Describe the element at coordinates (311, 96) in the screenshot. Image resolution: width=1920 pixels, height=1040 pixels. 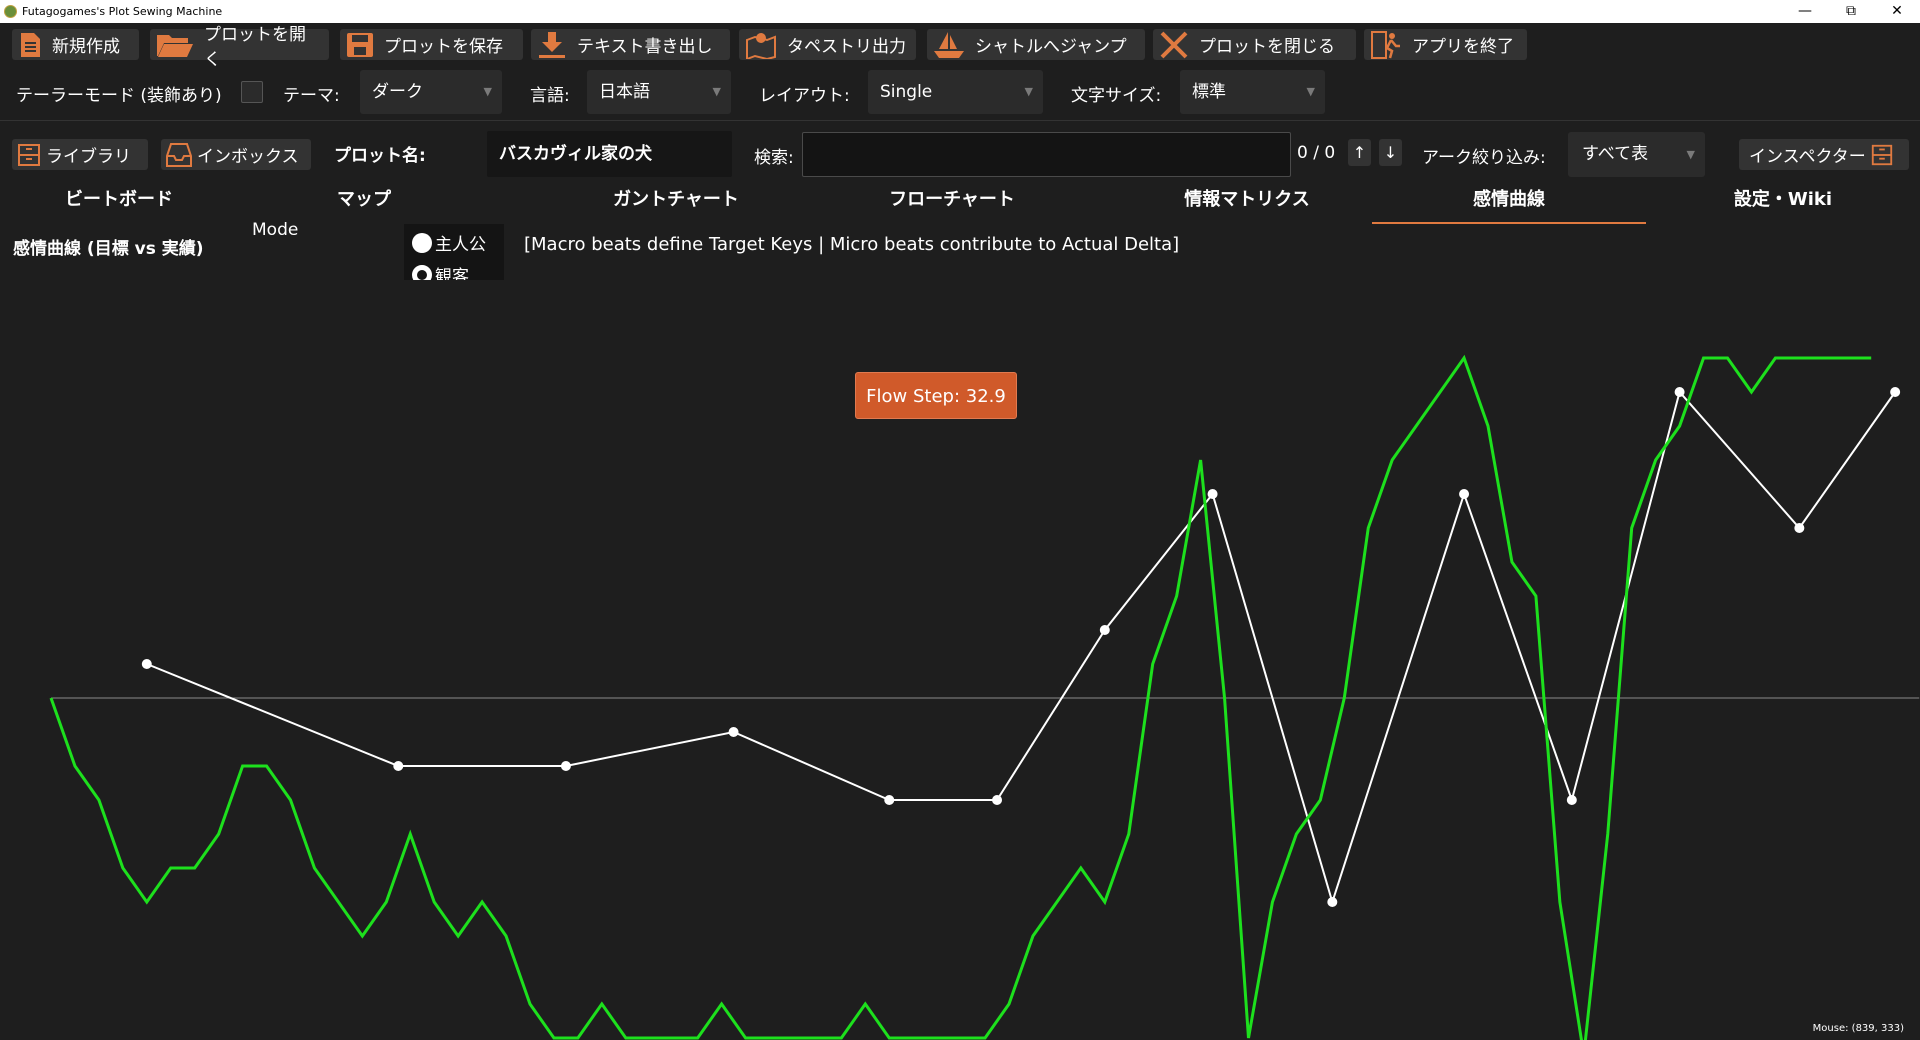
I see `theme-label: テーマ:` at that location.